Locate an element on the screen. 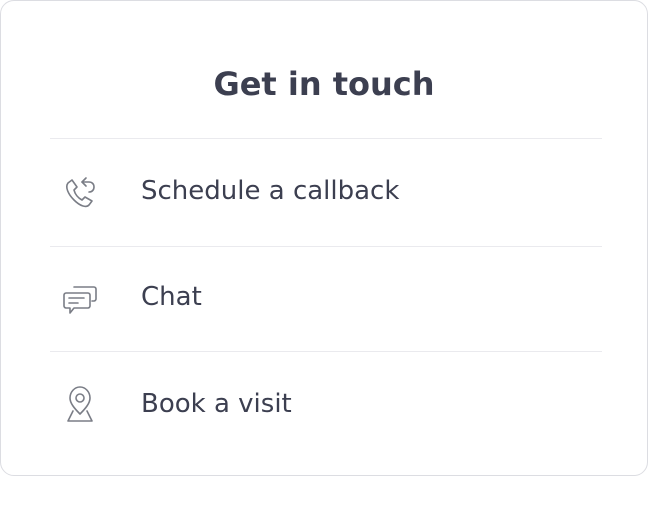 Image resolution: width=650 pixels, height=518 pixels. chat-bubbles-icon is located at coordinates (80, 299).